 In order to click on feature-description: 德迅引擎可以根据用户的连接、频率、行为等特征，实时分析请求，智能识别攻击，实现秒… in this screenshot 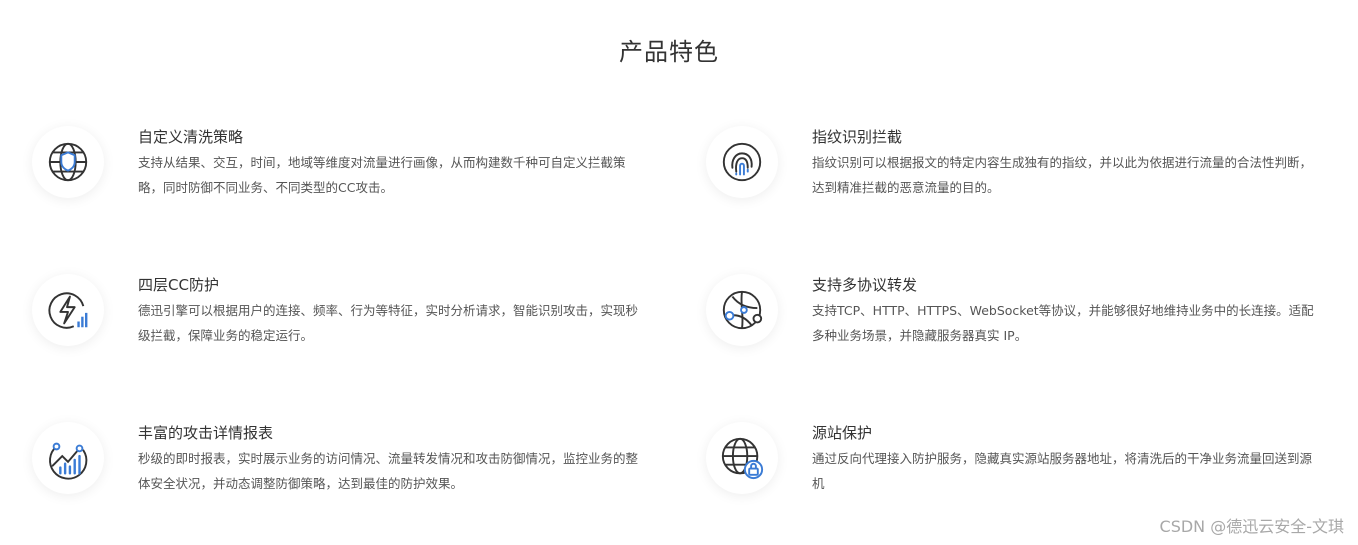, I will do `click(388, 323)`.